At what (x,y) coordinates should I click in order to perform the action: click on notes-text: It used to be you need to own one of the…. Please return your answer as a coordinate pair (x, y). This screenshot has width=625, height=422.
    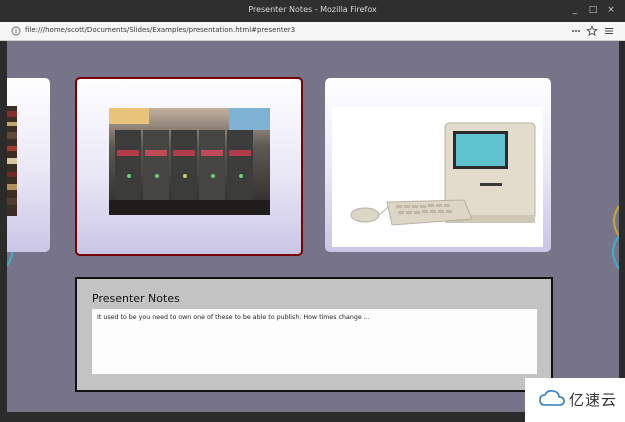
    Looking at the image, I should click on (233, 317).